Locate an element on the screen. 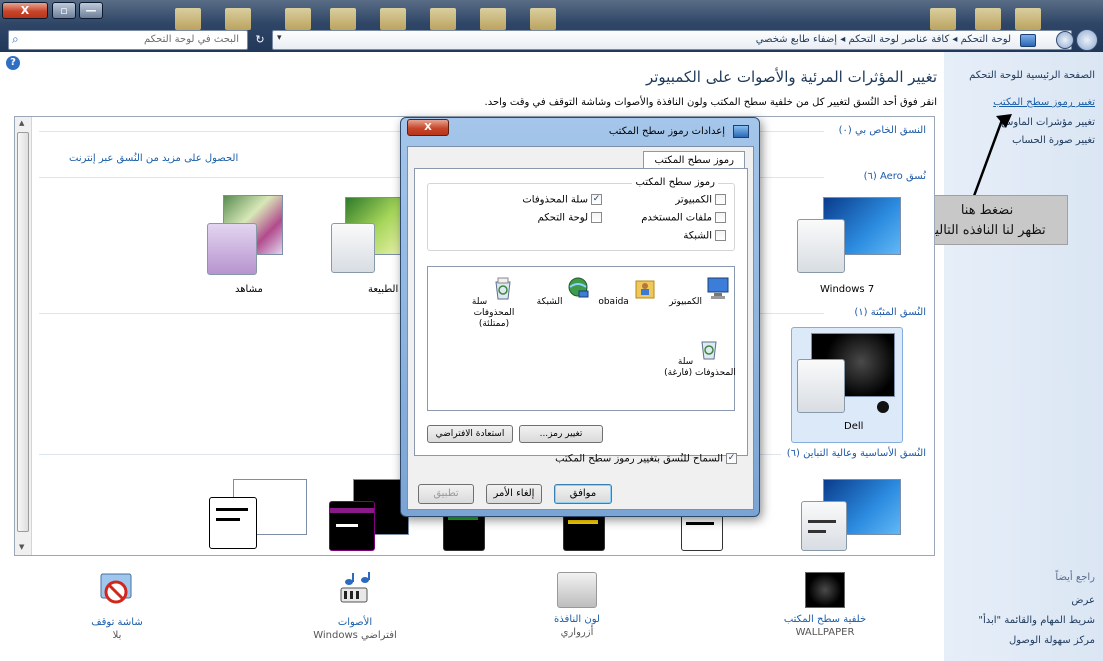  desktop-background-value: WALLPAPER is located at coordinates (825, 632).